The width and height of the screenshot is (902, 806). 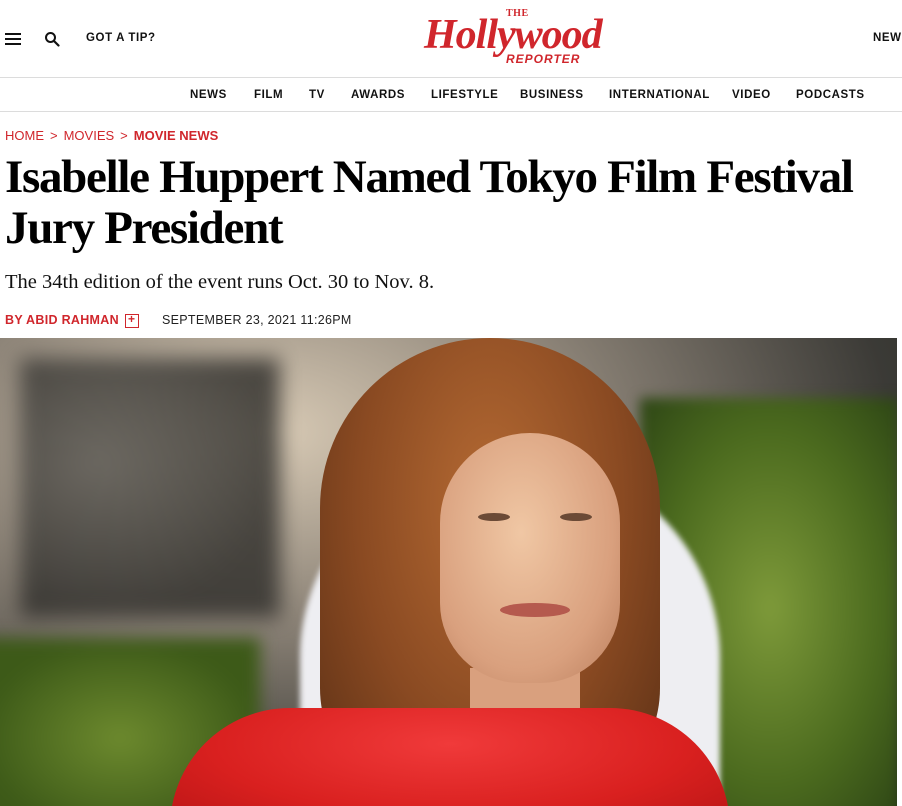 What do you see at coordinates (62, 320) in the screenshot?
I see `author-byline: BY ABID RAHMAN` at bounding box center [62, 320].